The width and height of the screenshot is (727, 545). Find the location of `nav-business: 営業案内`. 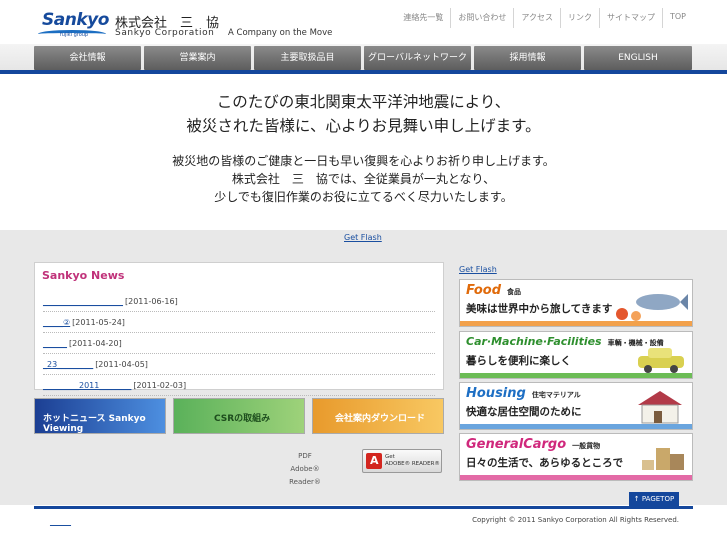

nav-business: 営業案内 is located at coordinates (197, 58).